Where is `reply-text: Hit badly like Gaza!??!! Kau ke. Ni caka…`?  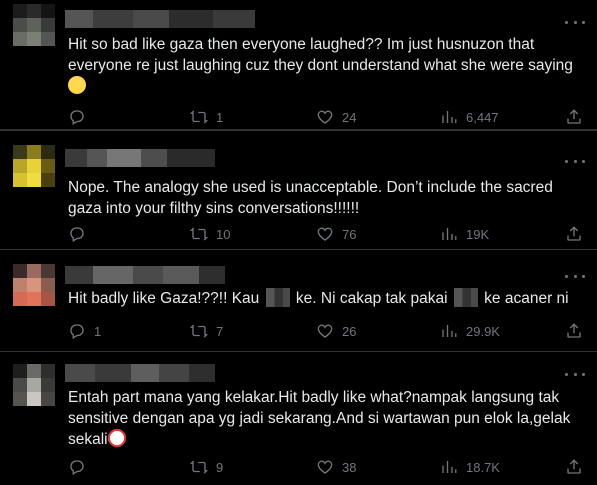 reply-text: Hit badly like Gaza!??!! Kau ke. Ni caka… is located at coordinates (322, 298).